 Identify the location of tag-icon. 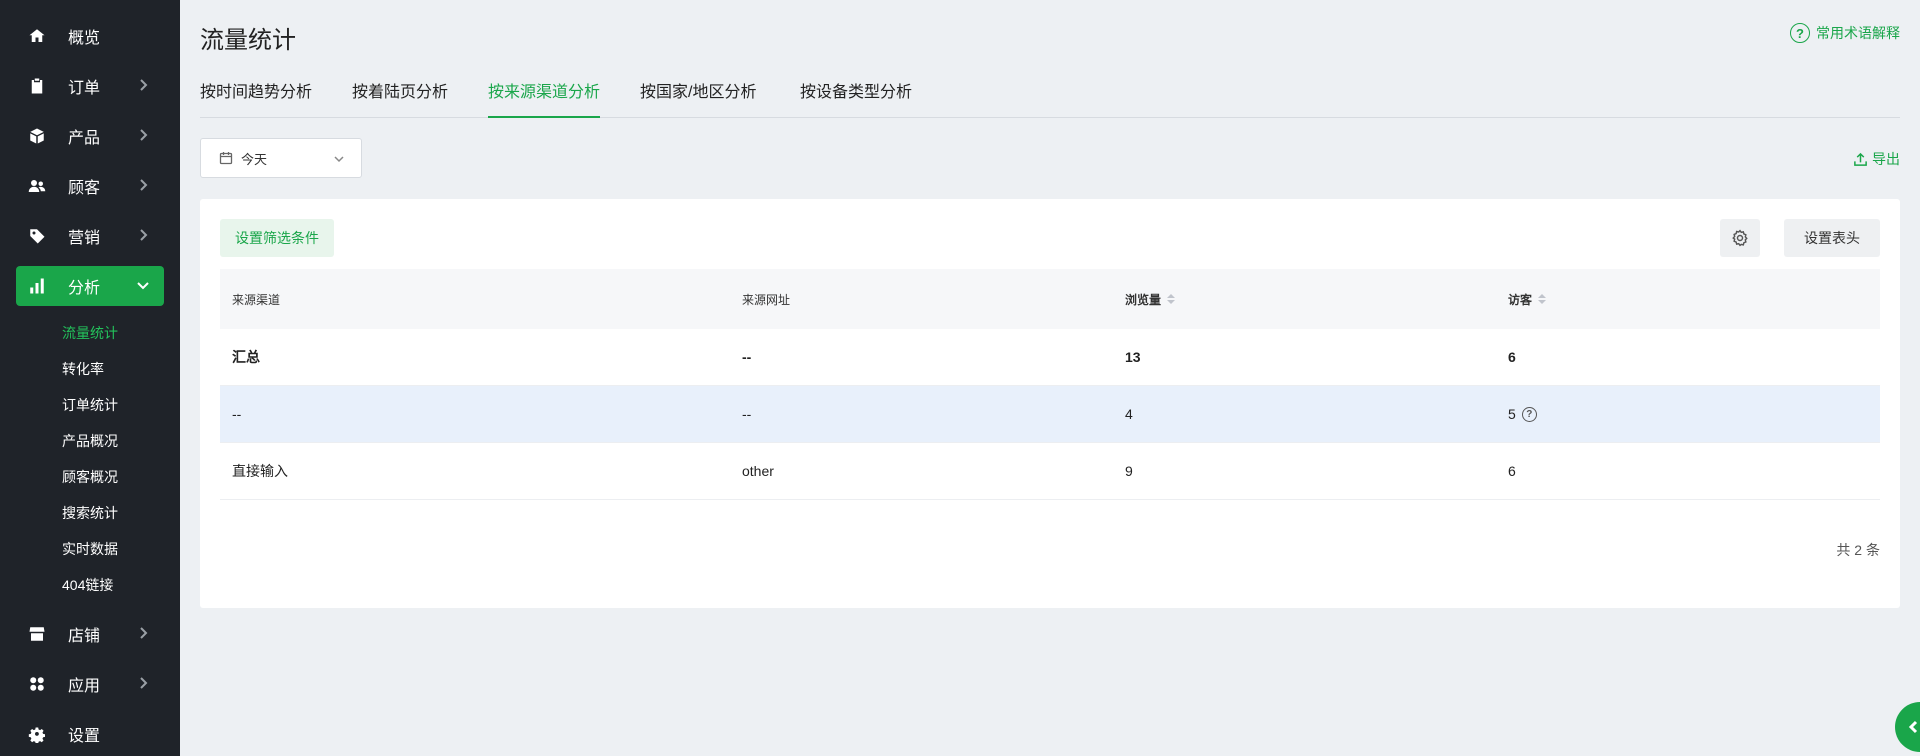
(37, 236).